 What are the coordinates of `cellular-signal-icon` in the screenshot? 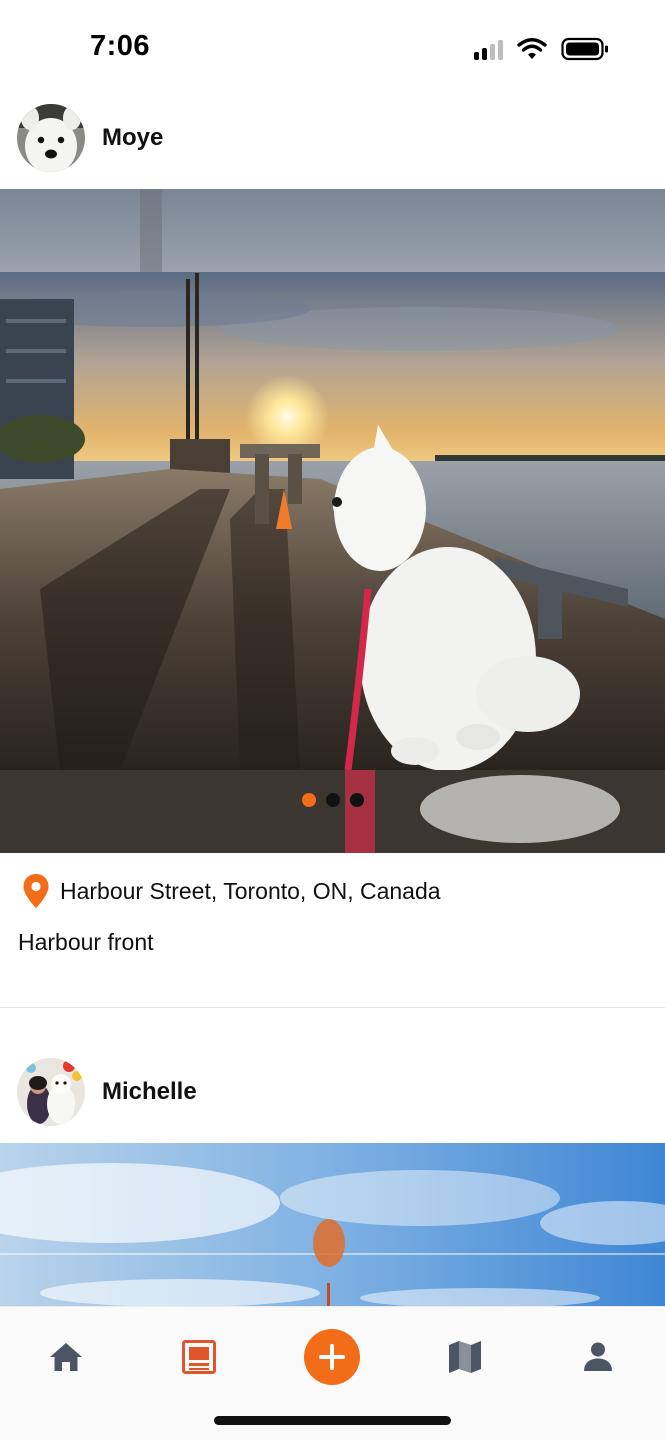 It's located at (488, 49).